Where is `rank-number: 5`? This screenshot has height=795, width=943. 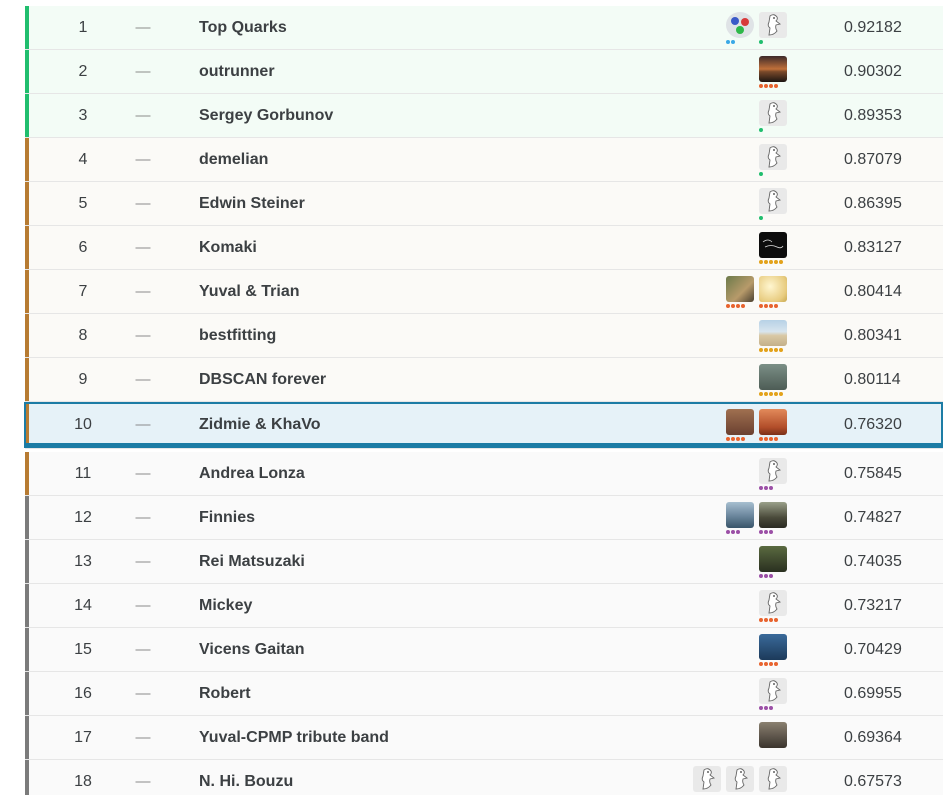
rank-number: 5 is located at coordinates (83, 203).